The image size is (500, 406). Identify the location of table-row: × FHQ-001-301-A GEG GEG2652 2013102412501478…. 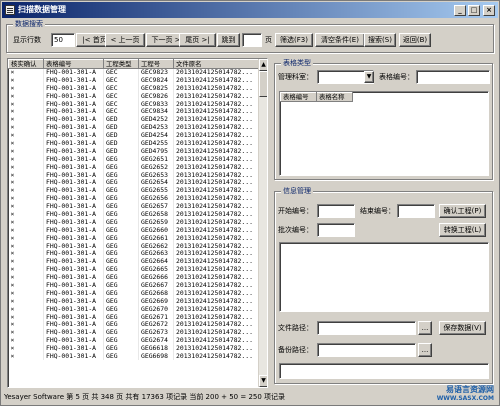
(133, 167).